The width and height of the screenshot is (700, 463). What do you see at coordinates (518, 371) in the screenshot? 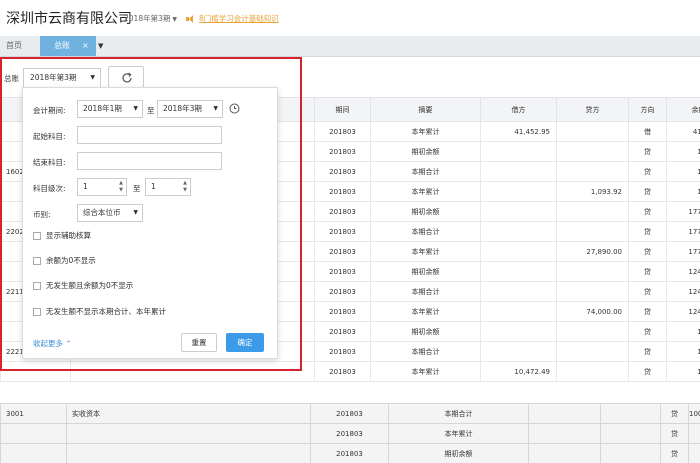
I see `table-cell: 10,472.49` at bounding box center [518, 371].